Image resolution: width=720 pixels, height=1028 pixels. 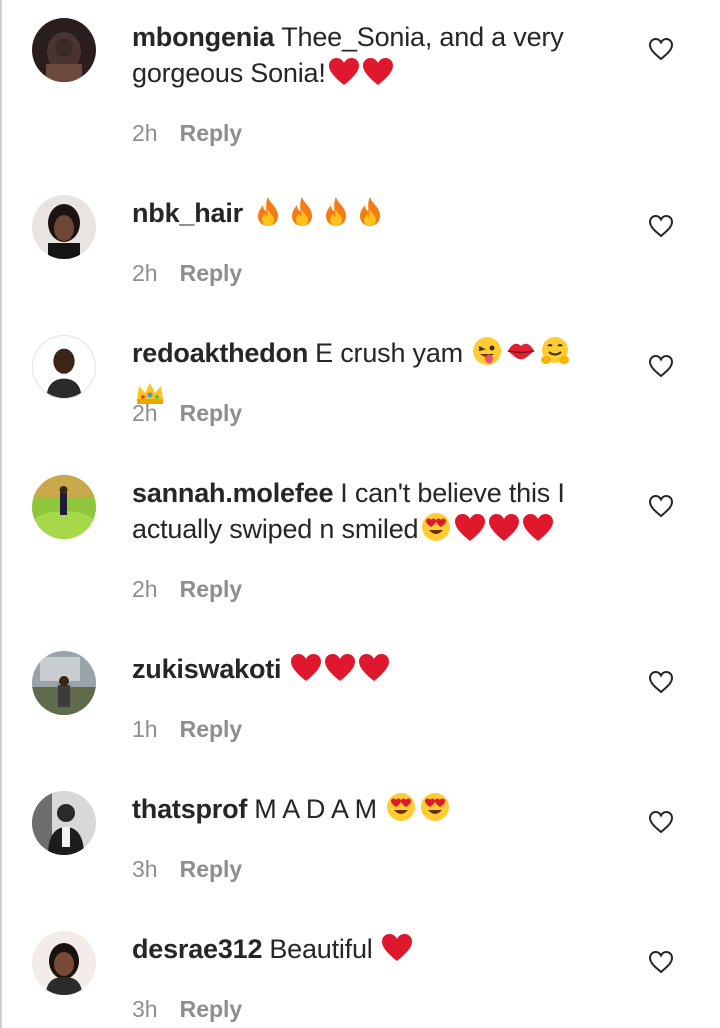 What do you see at coordinates (487, 355) in the screenshot?
I see `winking-tongue-emoji` at bounding box center [487, 355].